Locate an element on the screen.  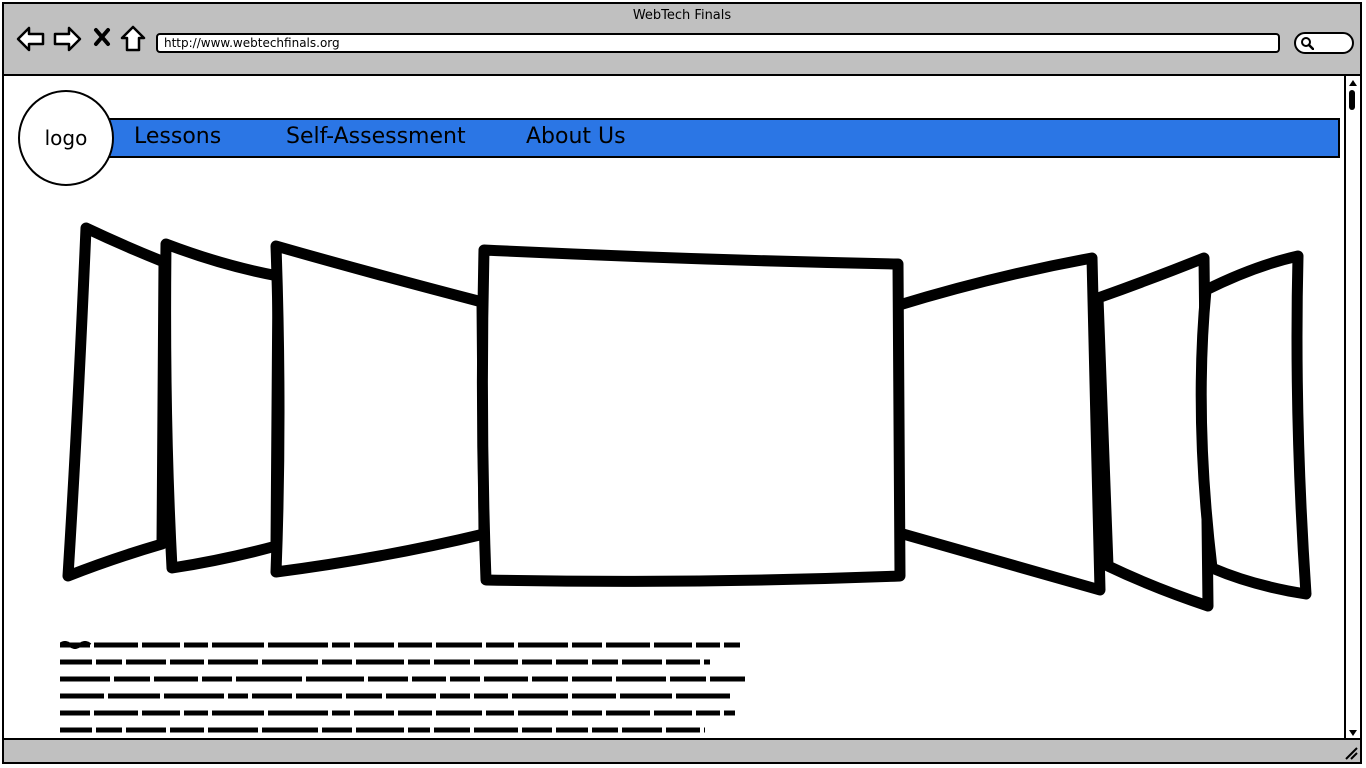
body-text-placeholder is located at coordinates (405, 687).